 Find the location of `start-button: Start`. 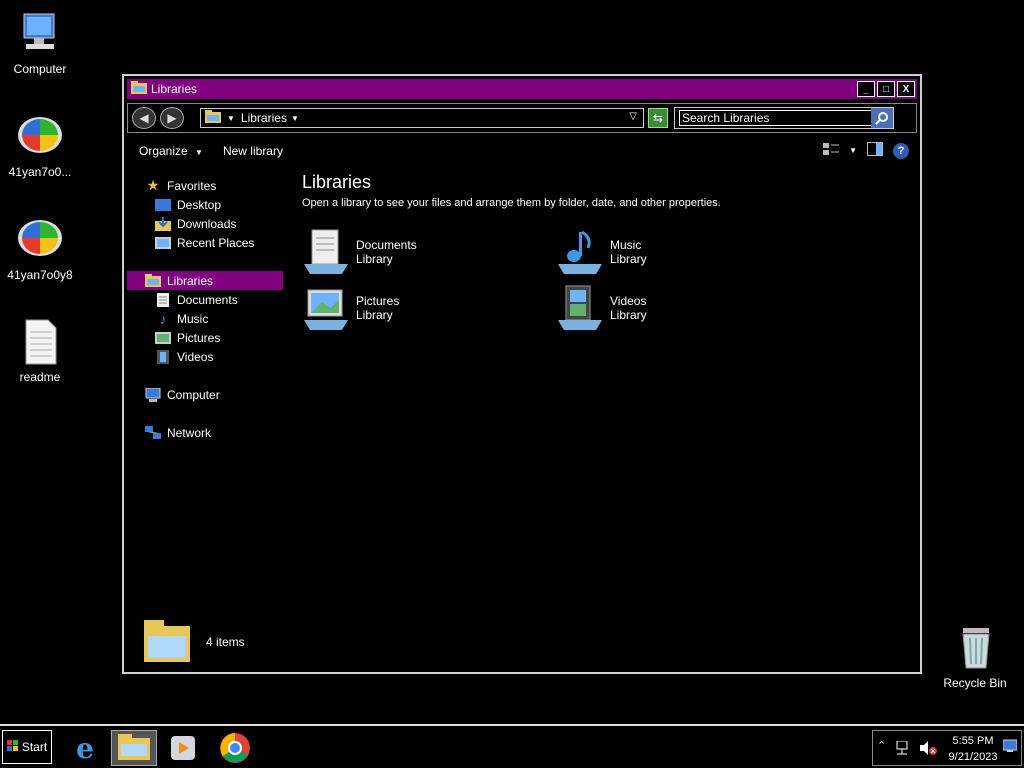

start-button: Start is located at coordinates (27, 747).